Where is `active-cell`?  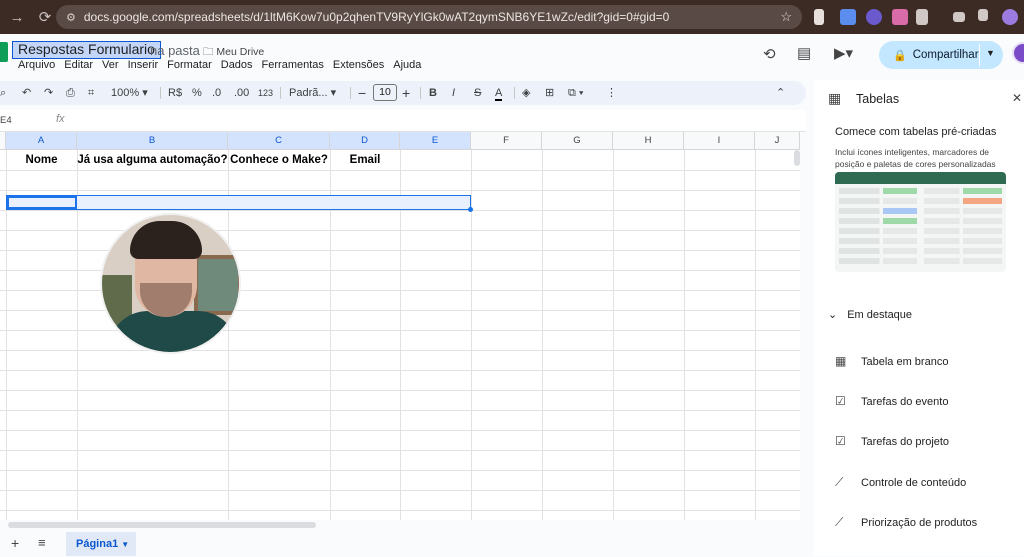 active-cell is located at coordinates (42, 202).